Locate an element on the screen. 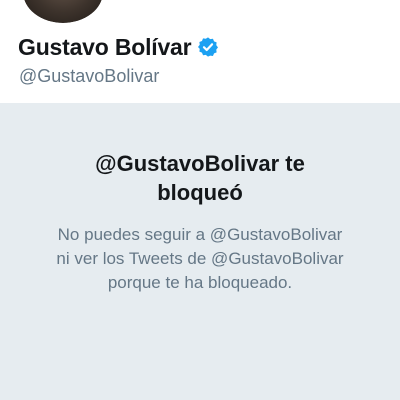 Image resolution: width=400 pixels, height=400 pixels. blocked-title-line: bloqueó is located at coordinates (200, 192).